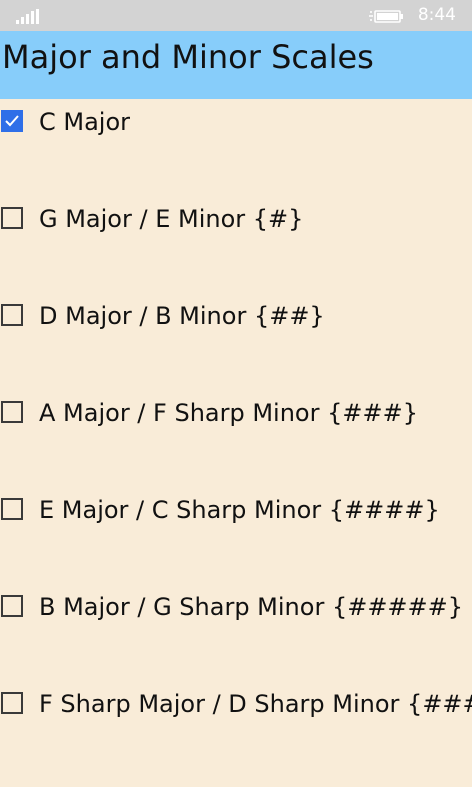 This screenshot has width=472, height=787. I want to click on list-item-label: E Major / C Sharp Minor {####}, so click(239, 510).